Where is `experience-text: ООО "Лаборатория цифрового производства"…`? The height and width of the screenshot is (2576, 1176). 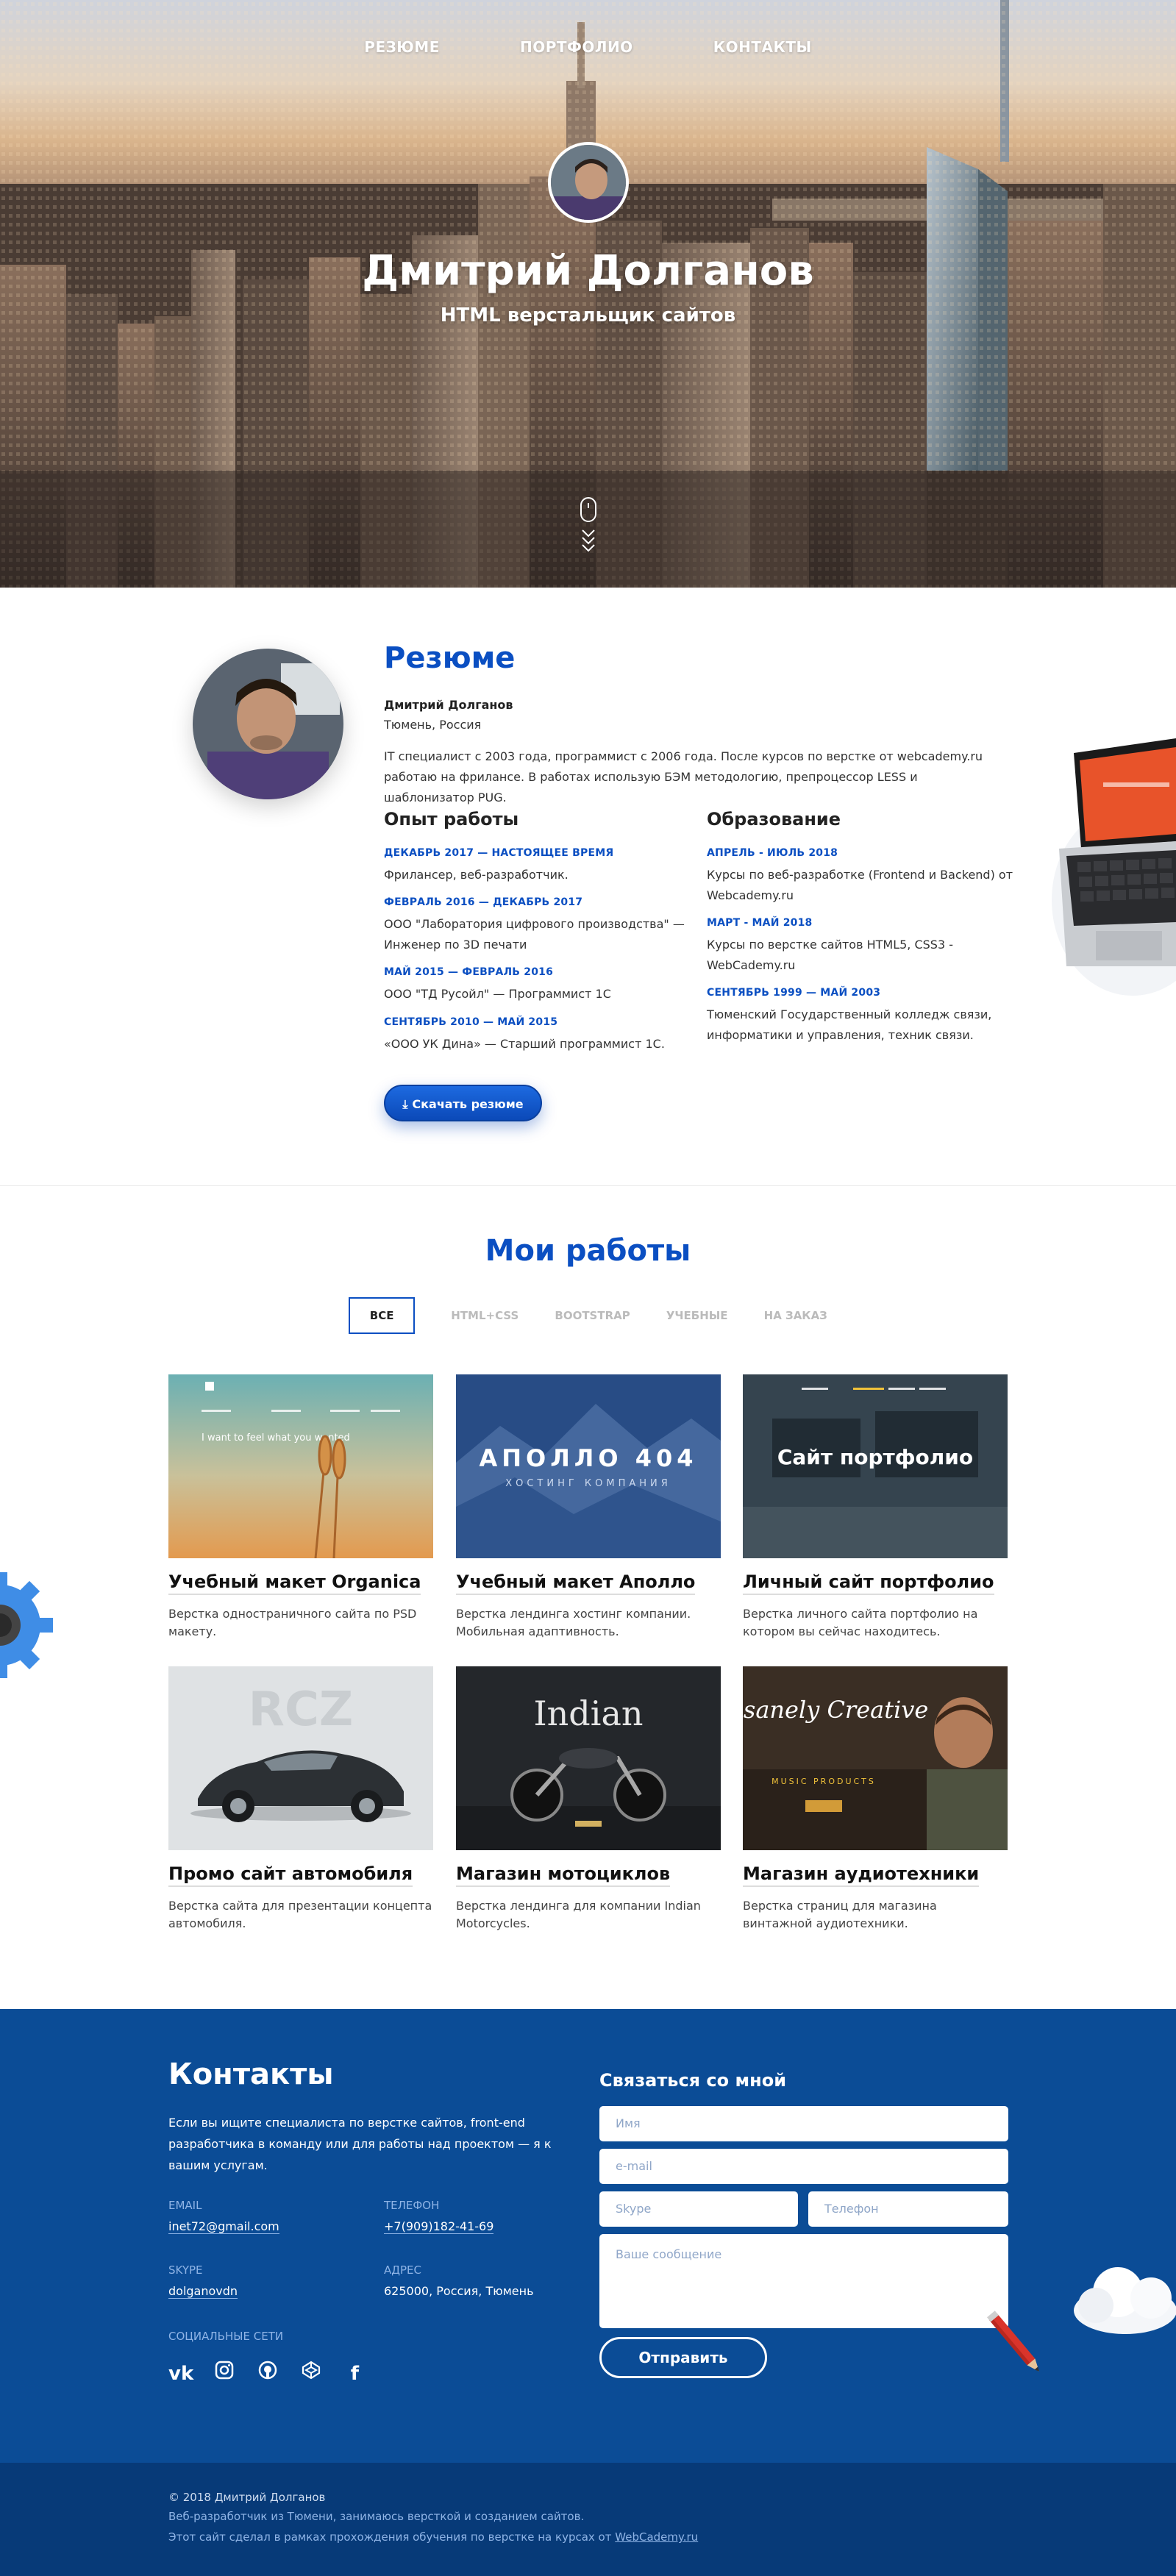 experience-text: ООО "Лаборатория цифрового производства"… is located at coordinates (534, 934).